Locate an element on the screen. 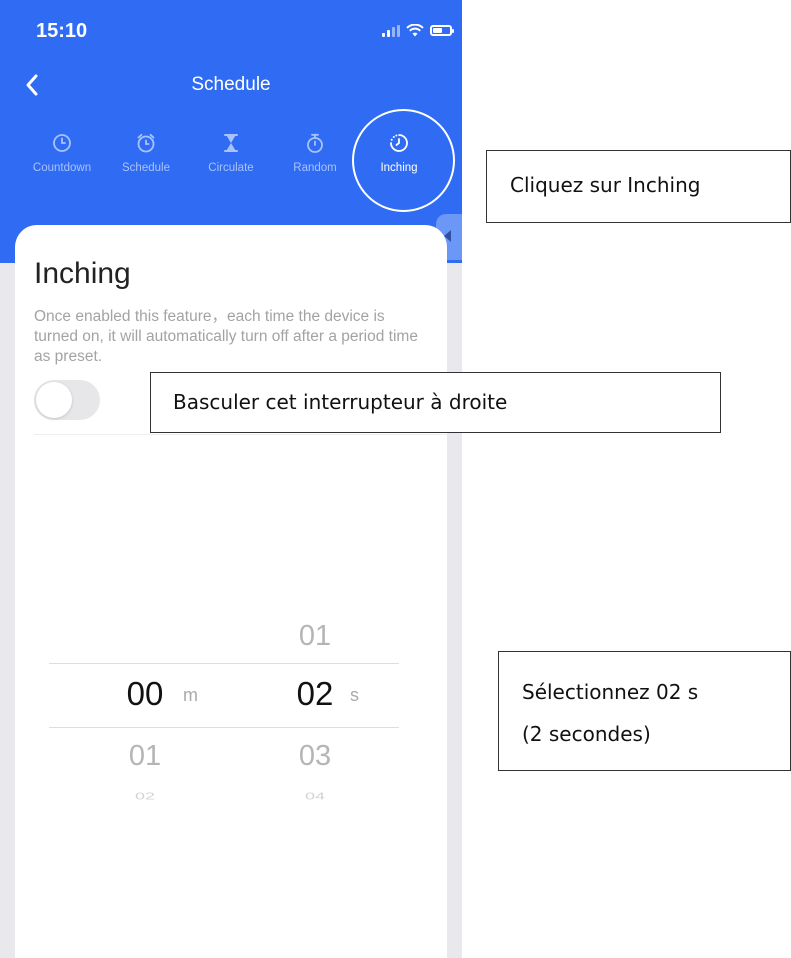 The height and width of the screenshot is (958, 791). divider is located at coordinates (240, 434).